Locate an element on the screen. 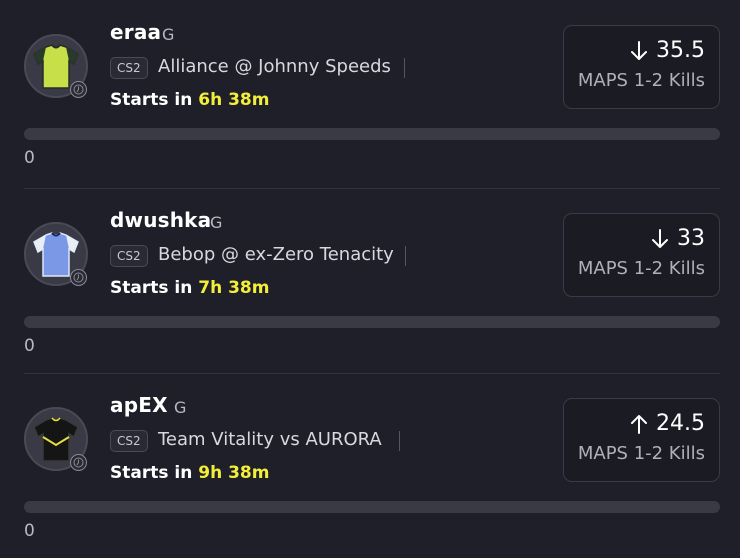 This screenshot has height=558, width=740. stat-line-box: 33 MAPS 1-2 Kills is located at coordinates (641, 255).